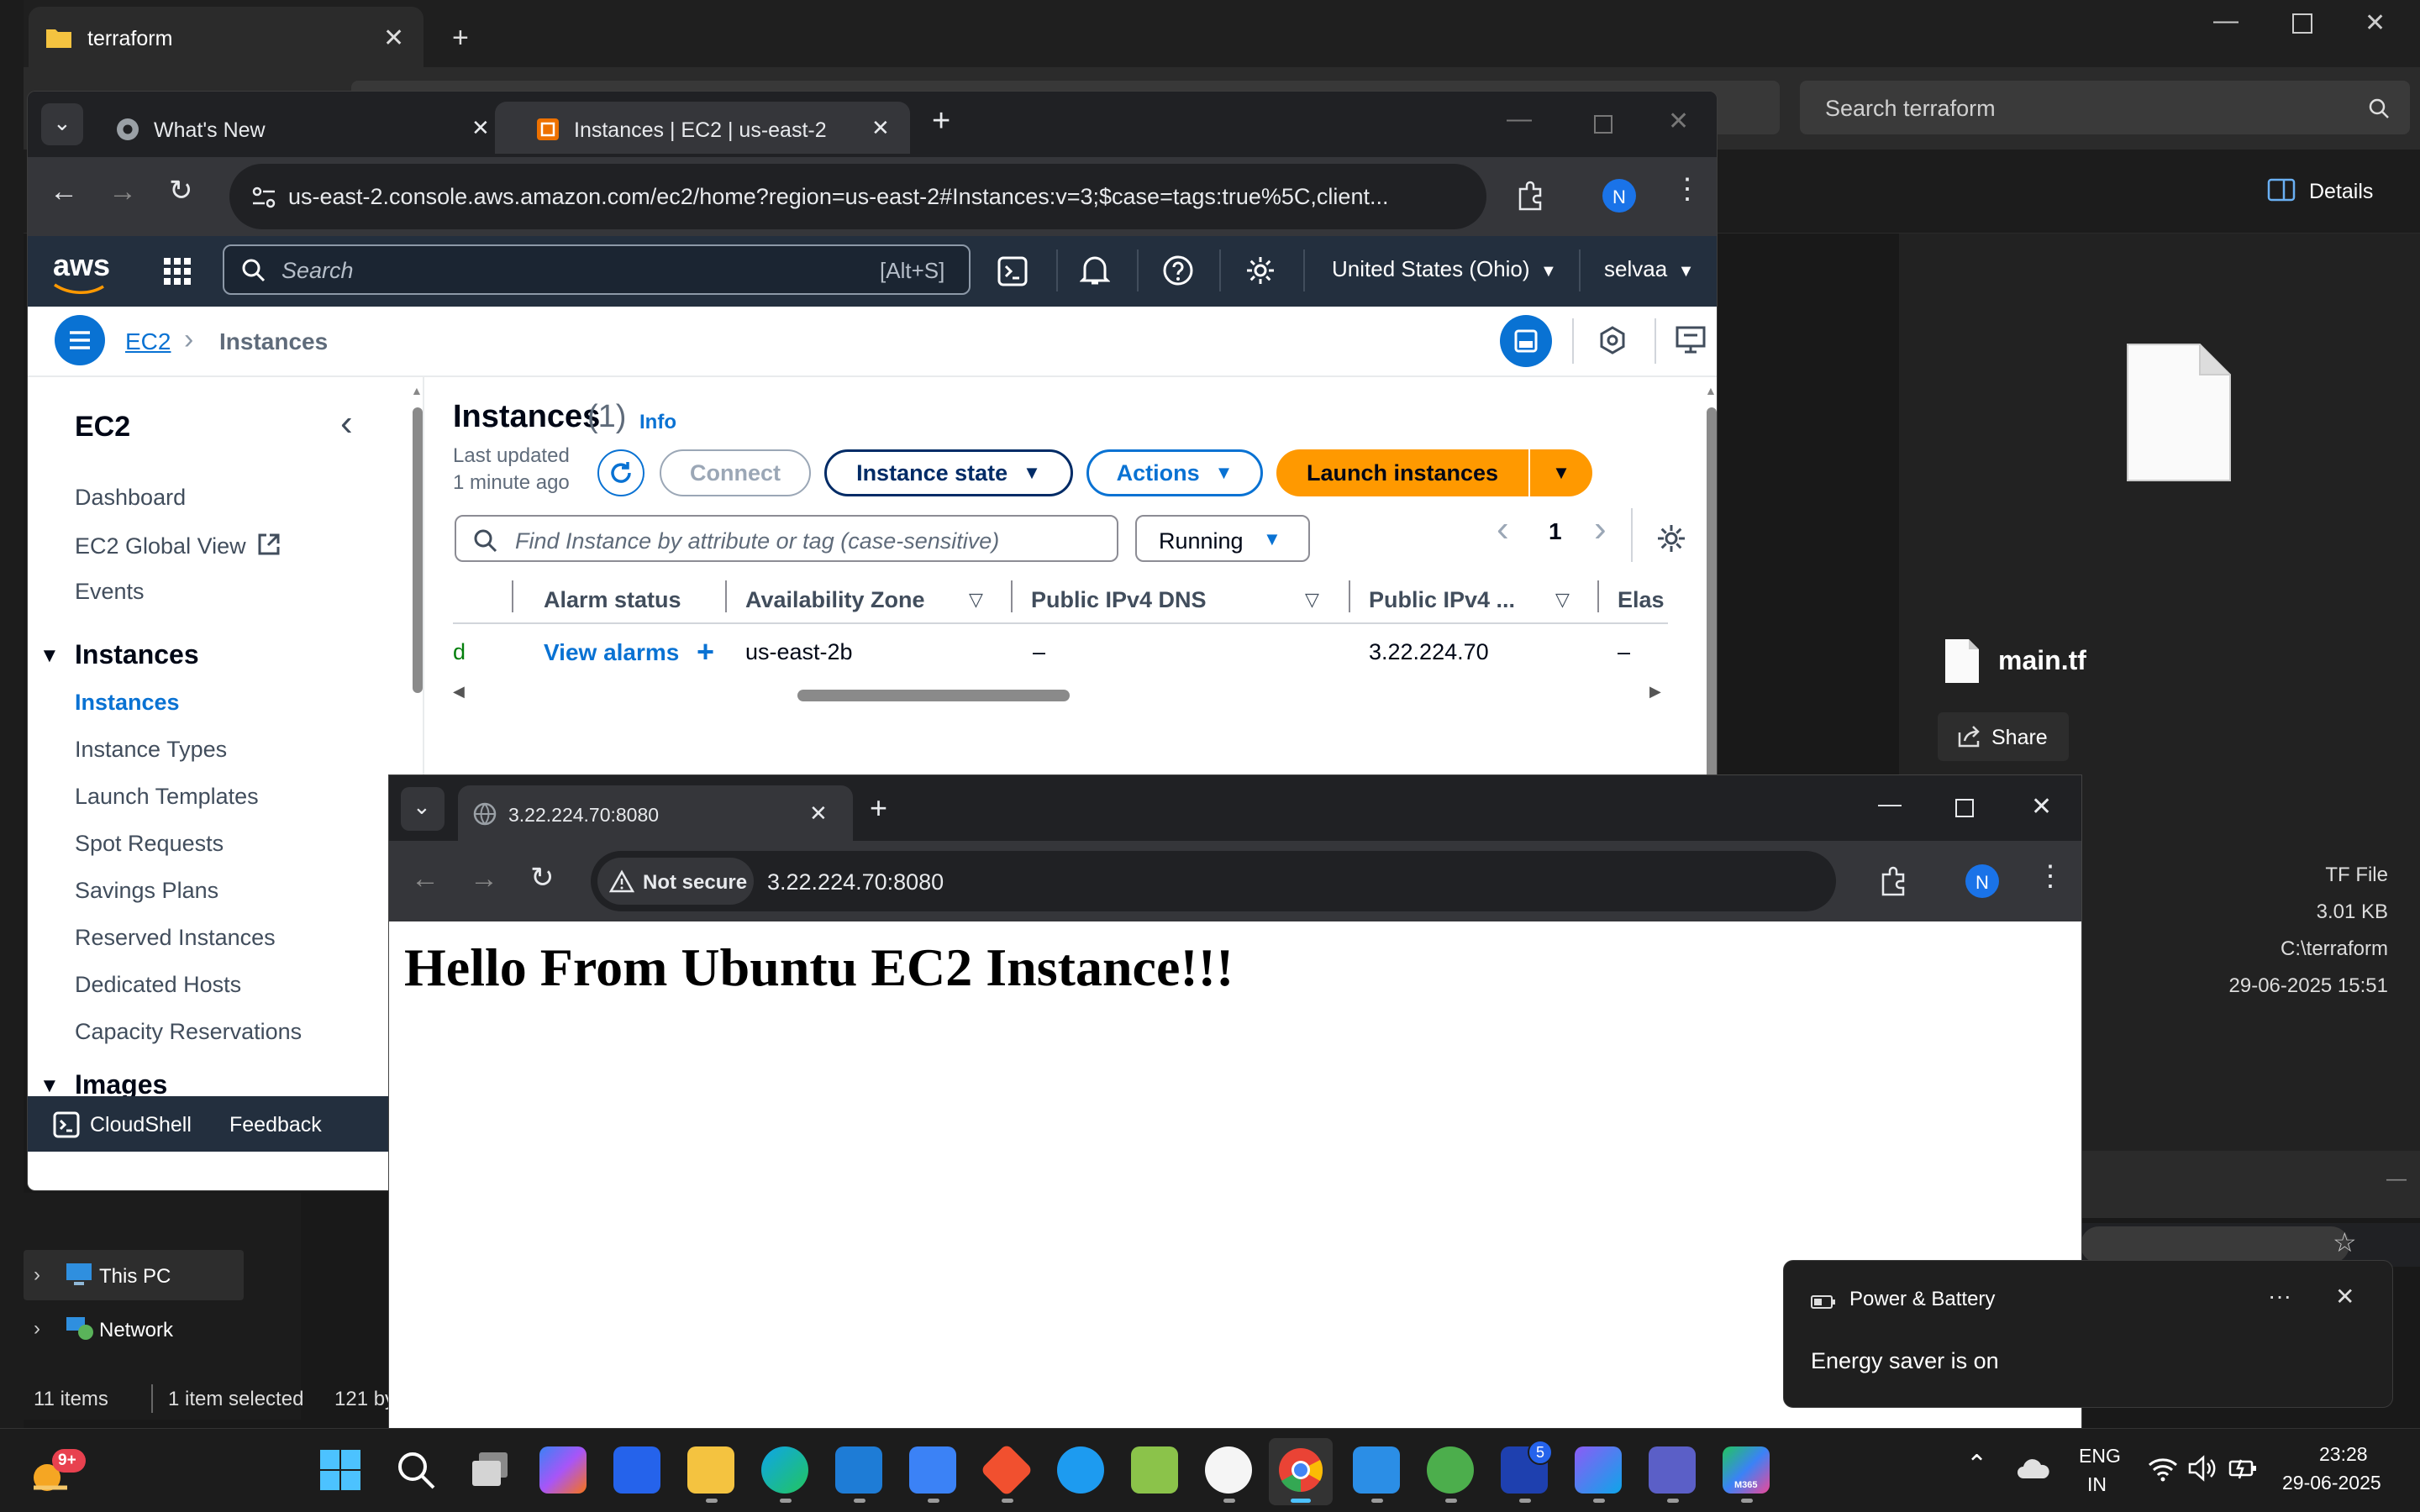 This screenshot has height=1512, width=2420. Describe the element at coordinates (1556, 531) in the screenshot. I see `page-number: 1` at that location.